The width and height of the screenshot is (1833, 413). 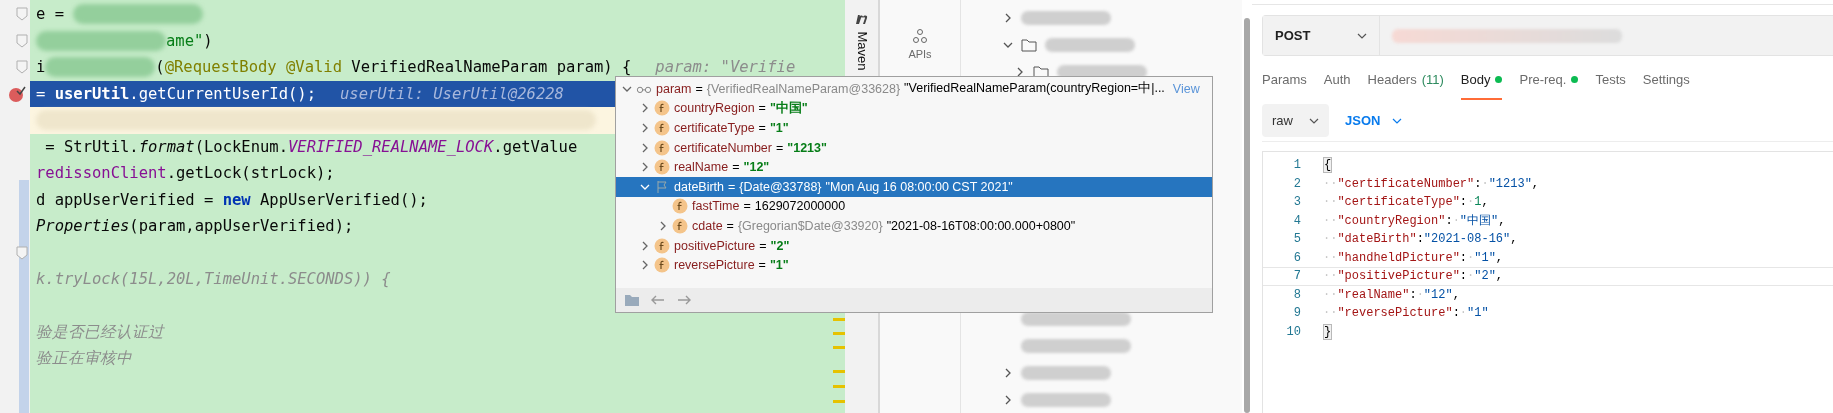 I want to click on variable-row: fastTime = 1629072000000, so click(x=914, y=206).